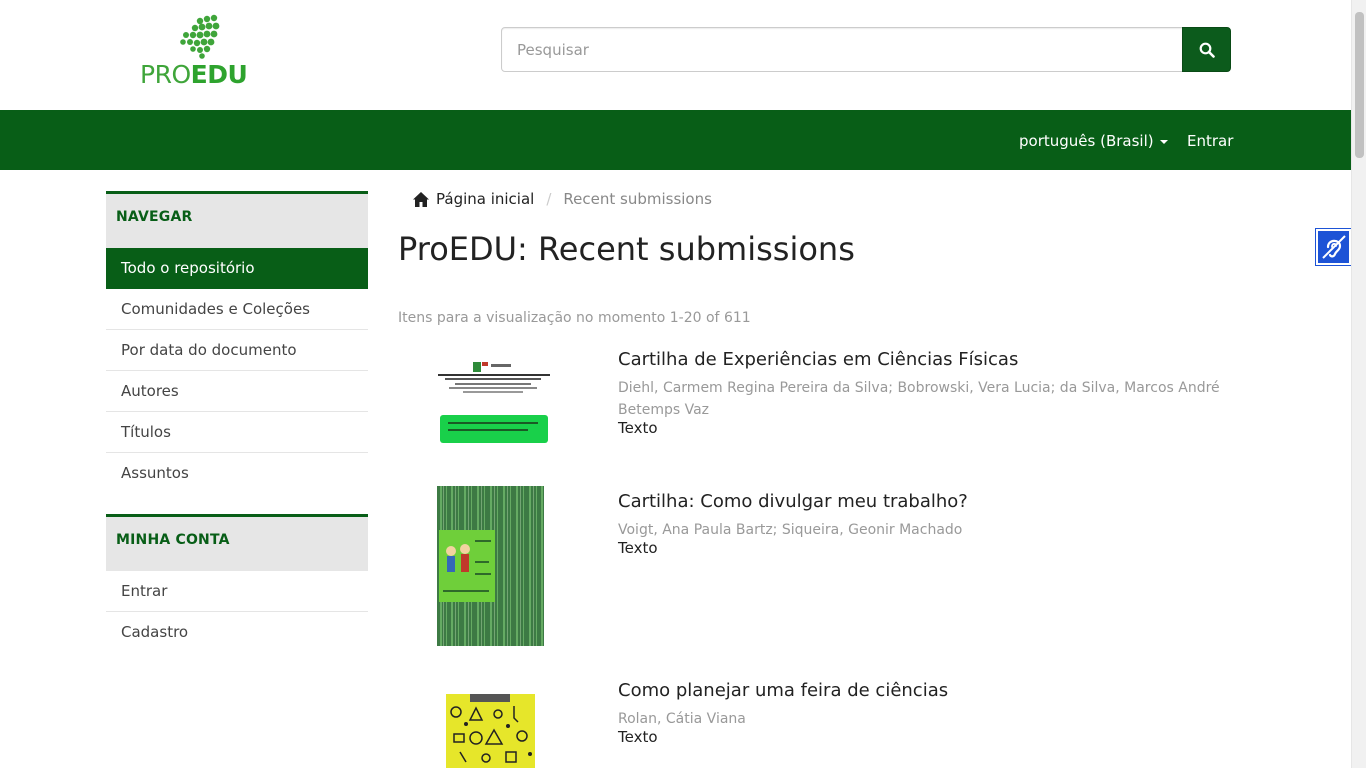 The height and width of the screenshot is (772, 1366). Describe the element at coordinates (237, 309) in the screenshot. I see `sidebar-item-communities: Comunidades e Coleções` at that location.